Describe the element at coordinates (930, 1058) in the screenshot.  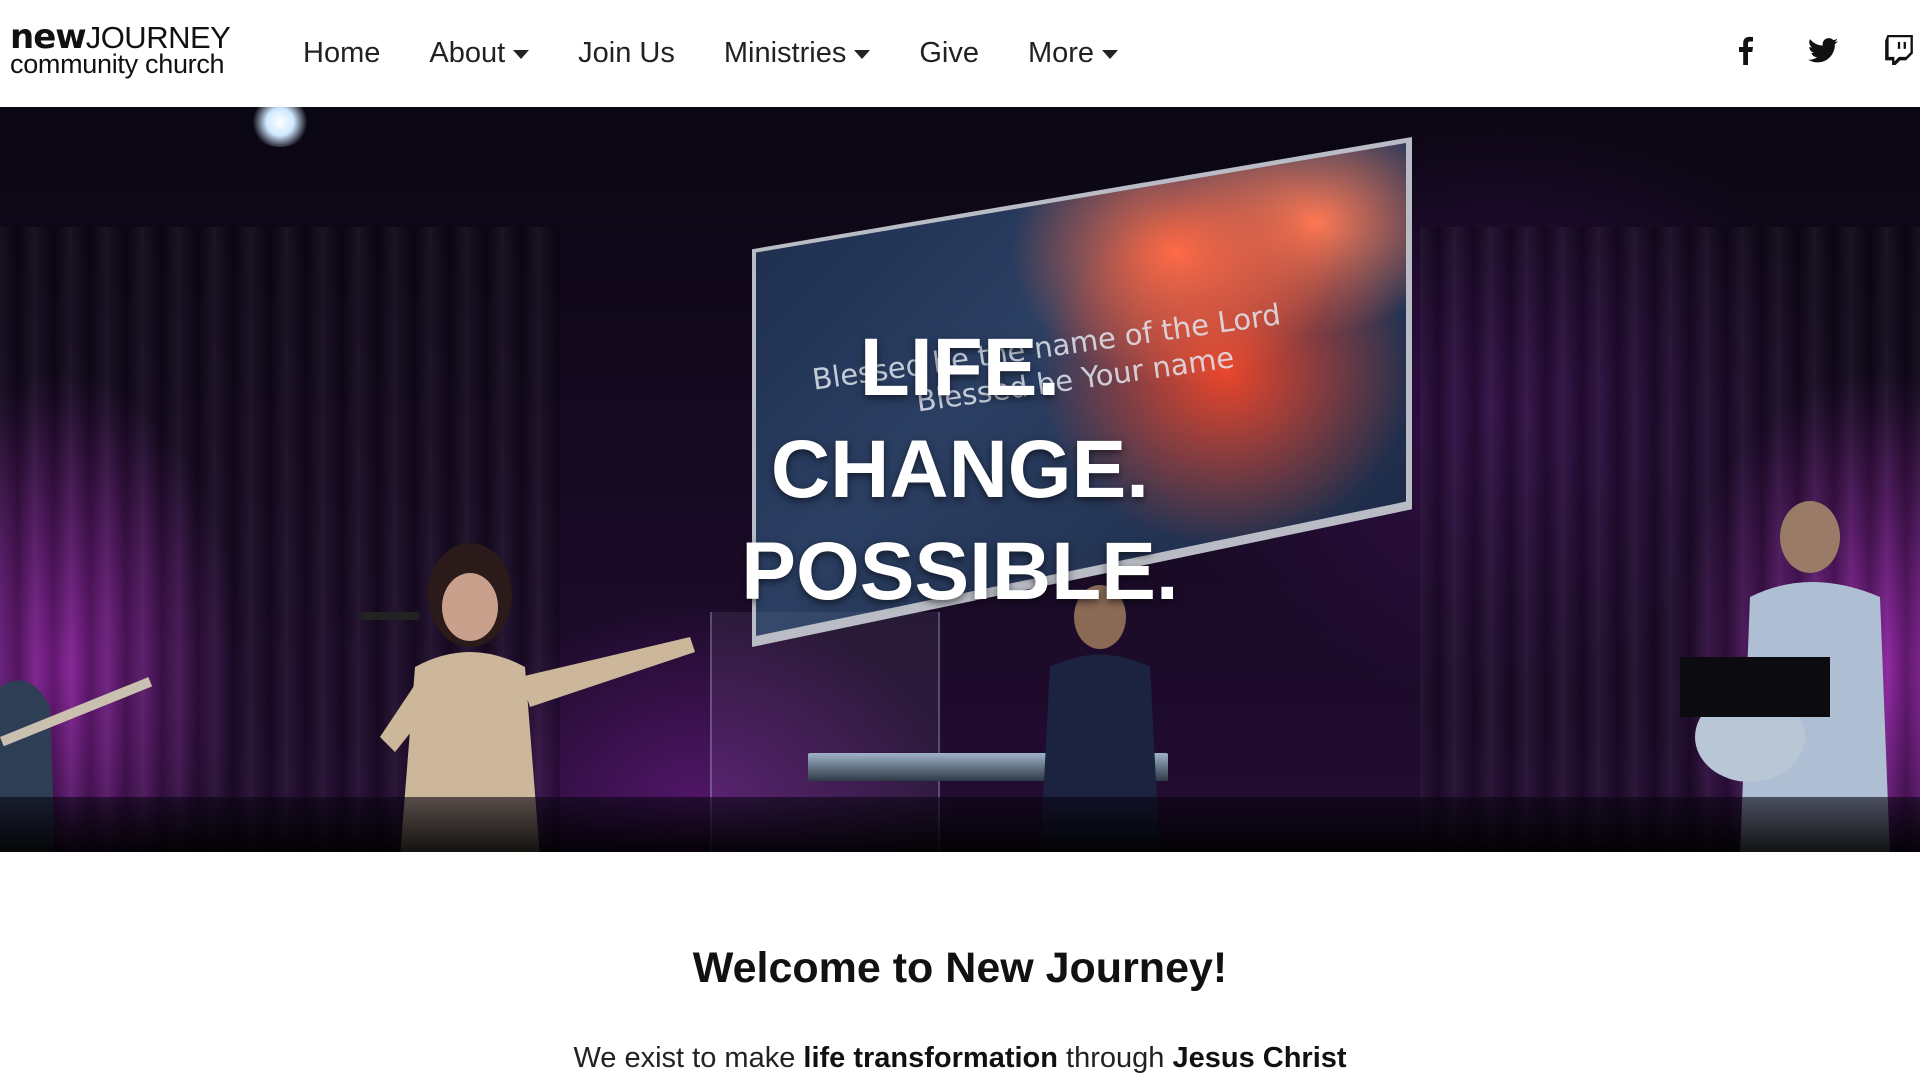
I see `welcome-text-bold-1: life transformation` at that location.